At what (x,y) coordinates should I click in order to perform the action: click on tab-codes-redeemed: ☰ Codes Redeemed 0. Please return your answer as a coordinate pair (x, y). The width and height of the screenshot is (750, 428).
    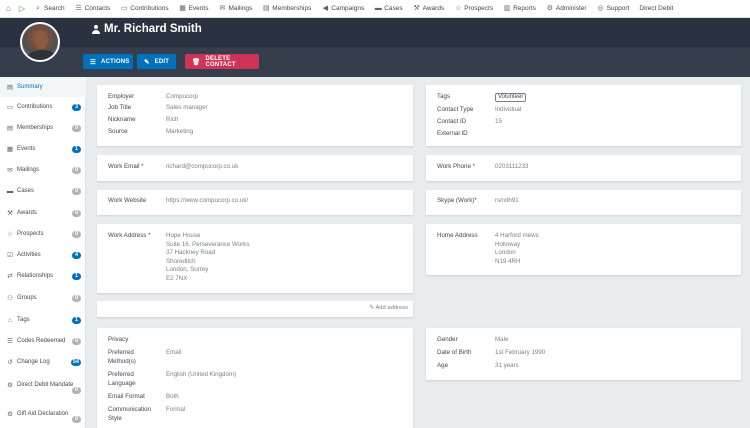
    Looking at the image, I should click on (43, 341).